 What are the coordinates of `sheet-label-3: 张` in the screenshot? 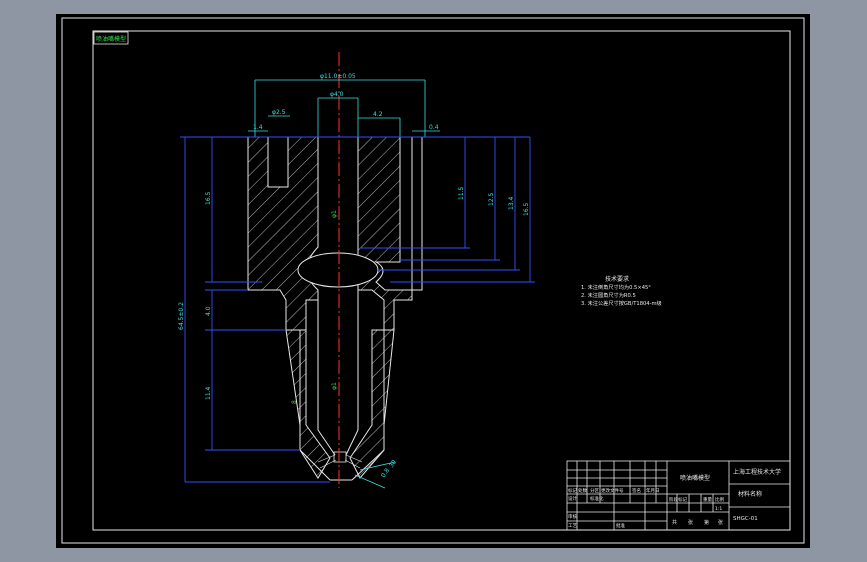 It's located at (720, 522).